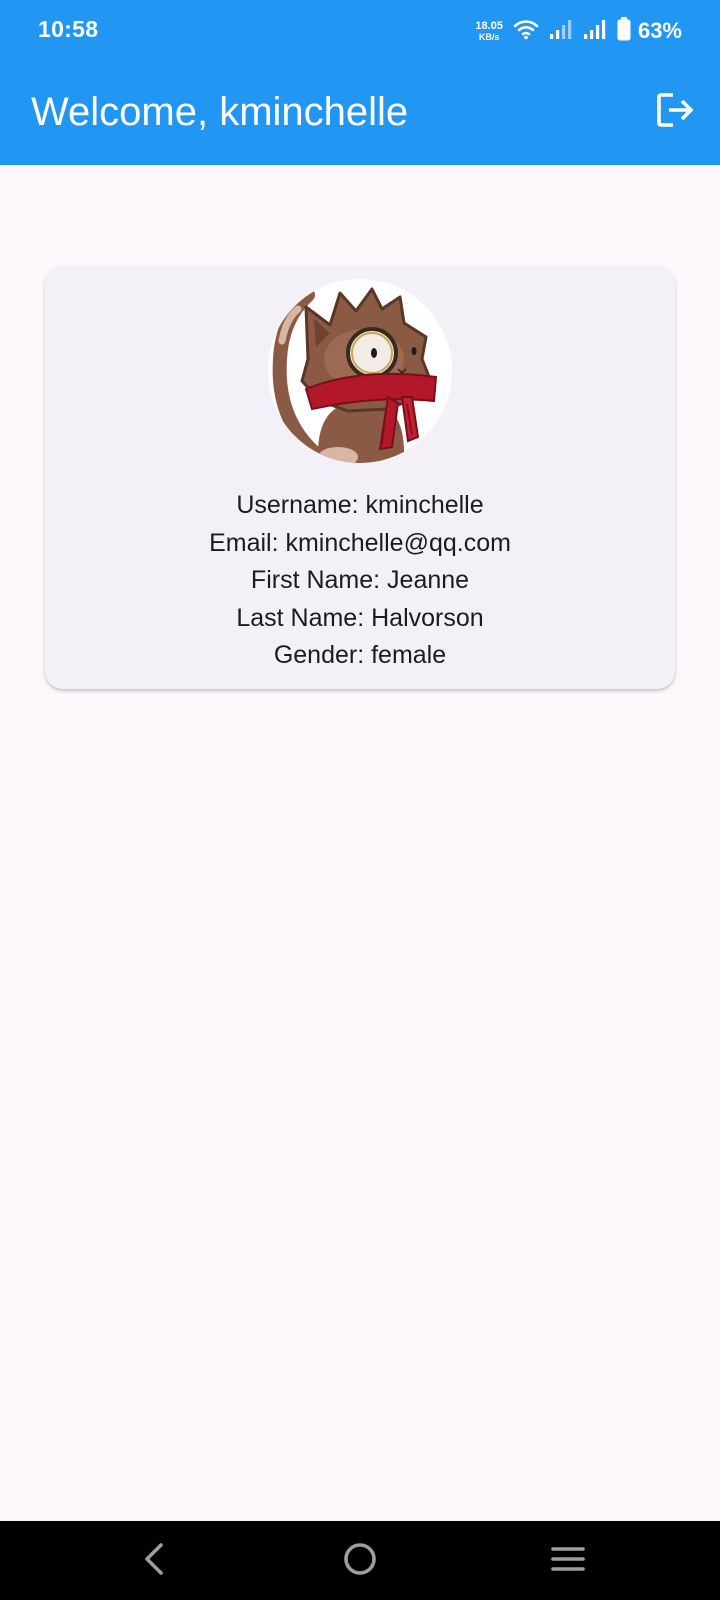 The height and width of the screenshot is (1600, 720). I want to click on system-nav-bar, so click(360, 1560).